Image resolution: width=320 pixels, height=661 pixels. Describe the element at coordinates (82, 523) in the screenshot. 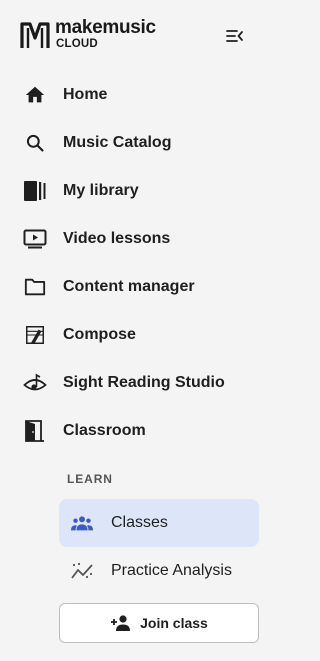

I see `people-icon` at that location.